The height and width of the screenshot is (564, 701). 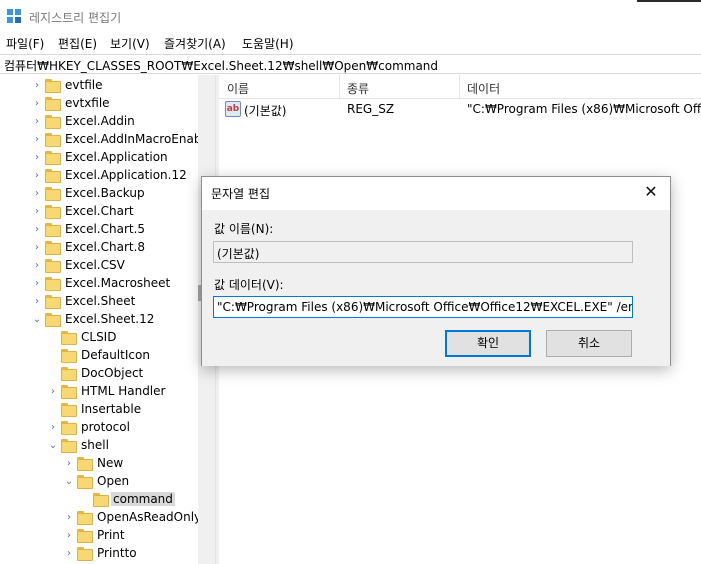 I want to click on value-name: (기본값), so click(x=265, y=111).